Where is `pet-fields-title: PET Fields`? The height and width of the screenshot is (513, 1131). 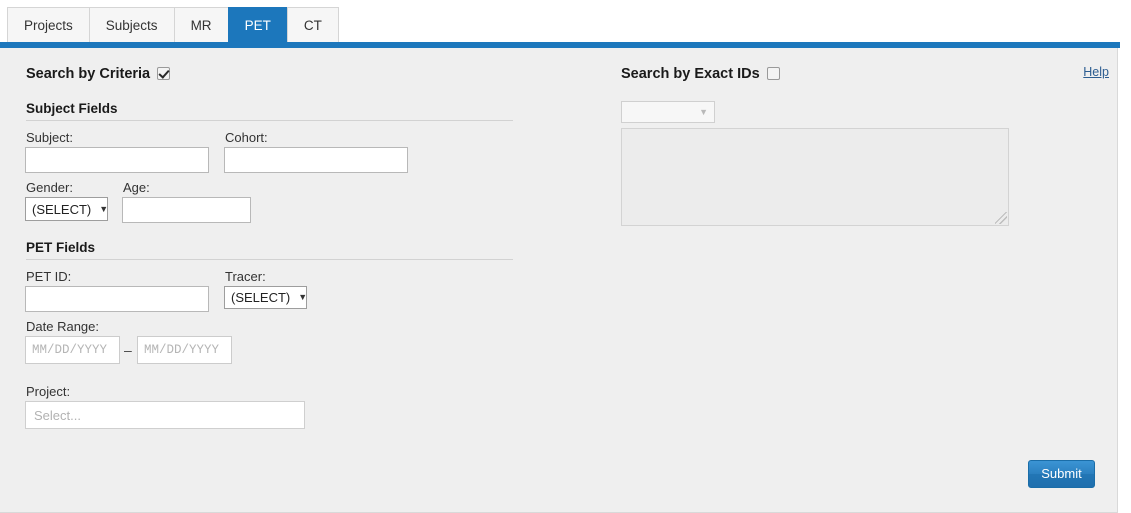
pet-fields-title: PET Fields is located at coordinates (269, 250).